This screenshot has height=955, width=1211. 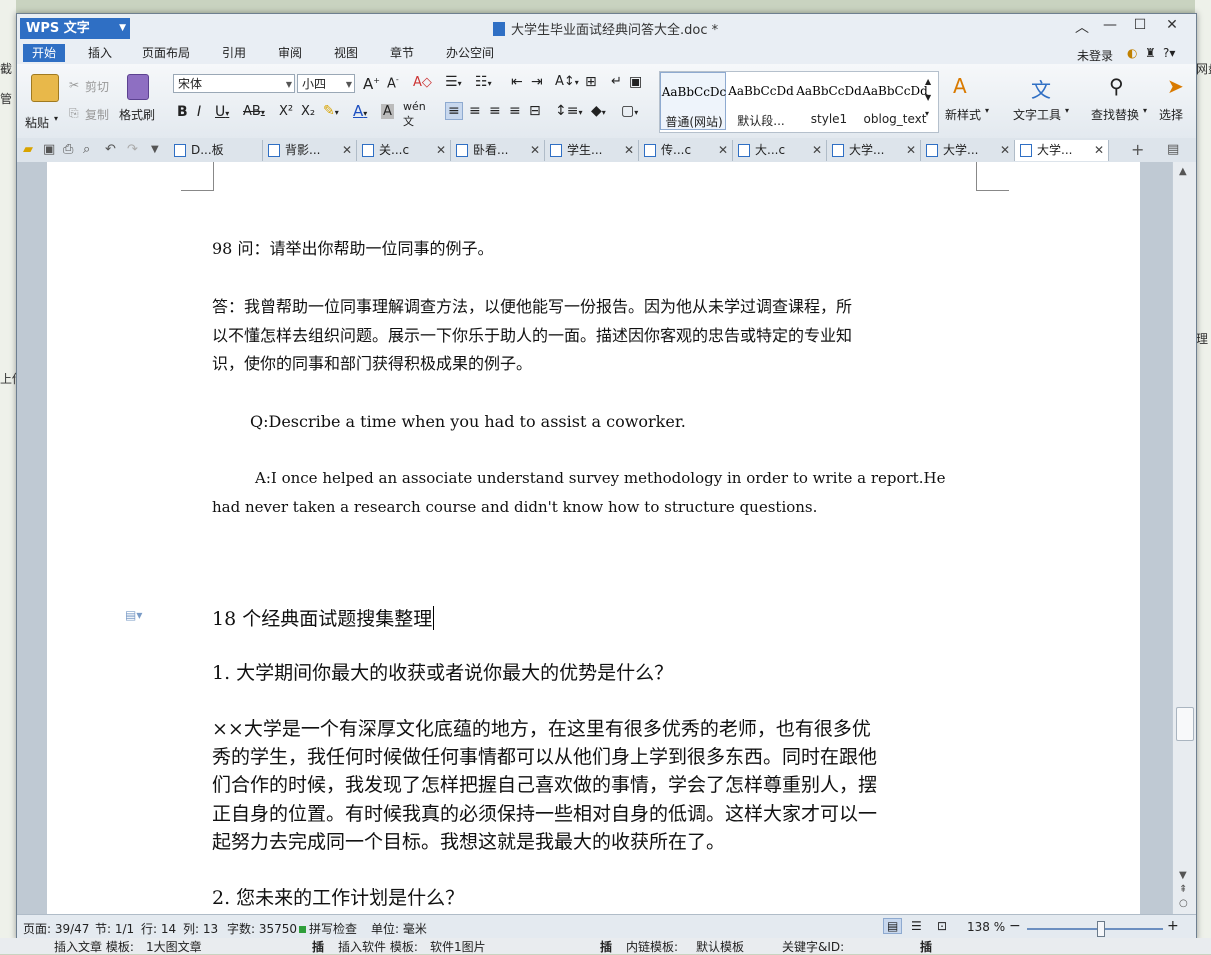 I want to click on format-painter-button: 格式刷, so click(x=137, y=114).